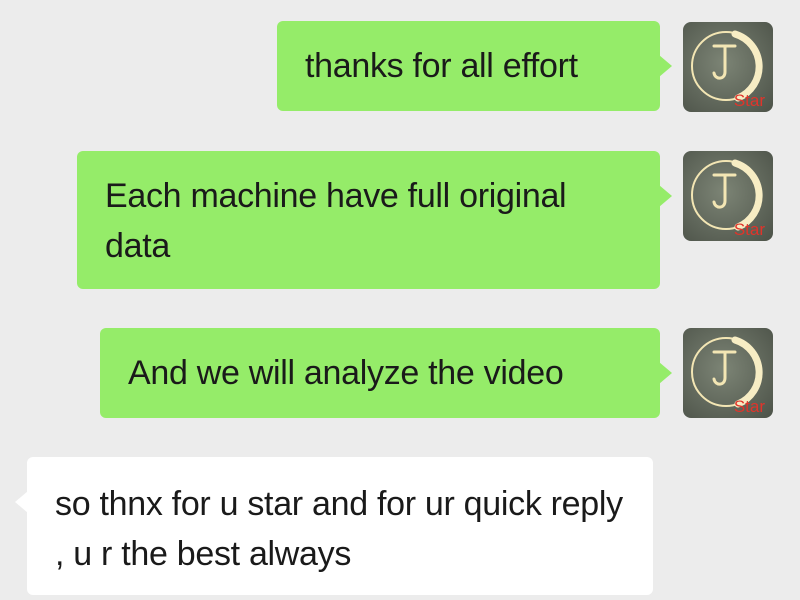 This screenshot has height=600, width=800. What do you see at coordinates (336, 221) in the screenshot?
I see `message-text: Each machine have full original data` at bounding box center [336, 221].